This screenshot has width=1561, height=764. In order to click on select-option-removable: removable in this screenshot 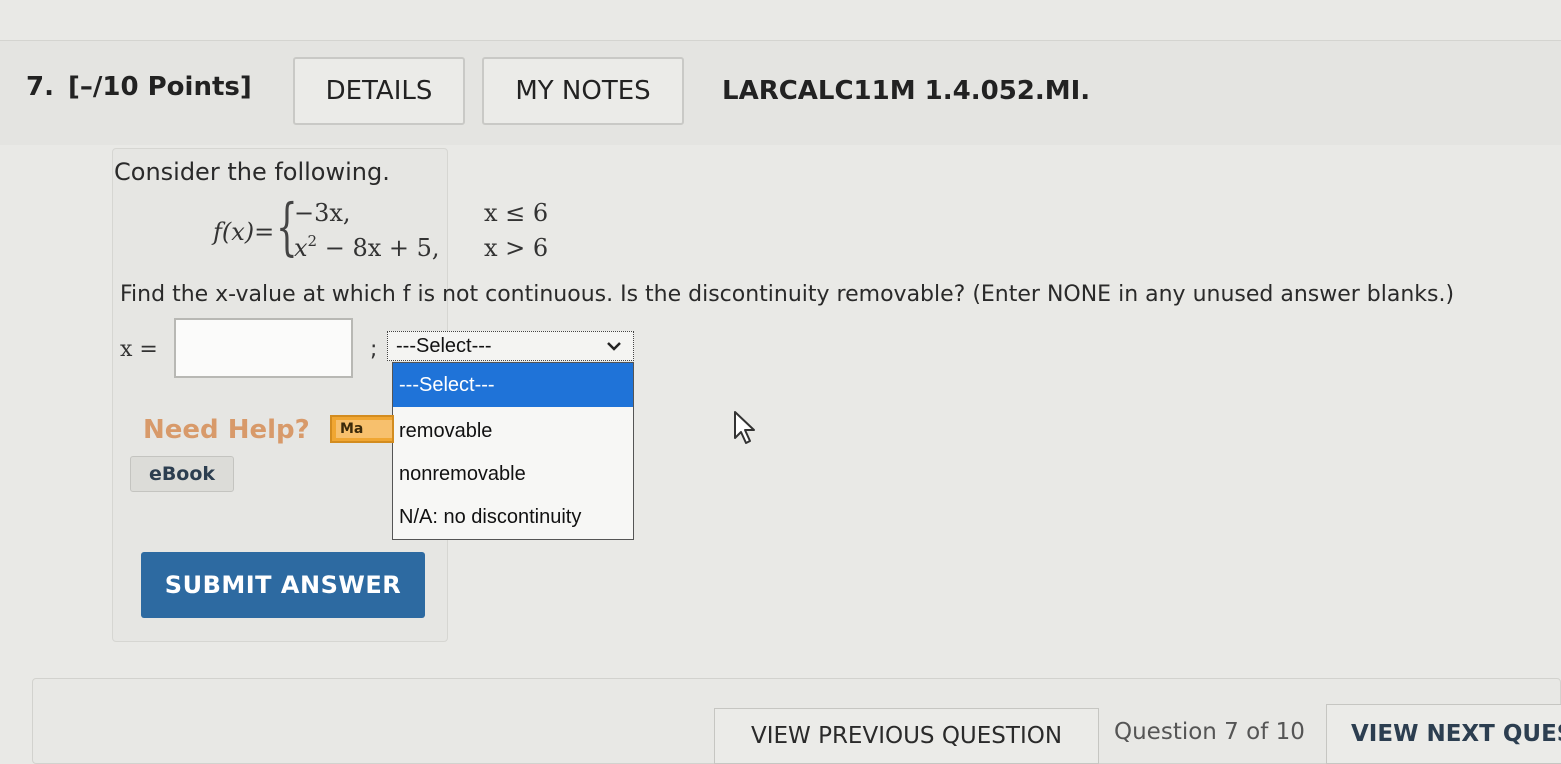, I will do `click(513, 431)`.